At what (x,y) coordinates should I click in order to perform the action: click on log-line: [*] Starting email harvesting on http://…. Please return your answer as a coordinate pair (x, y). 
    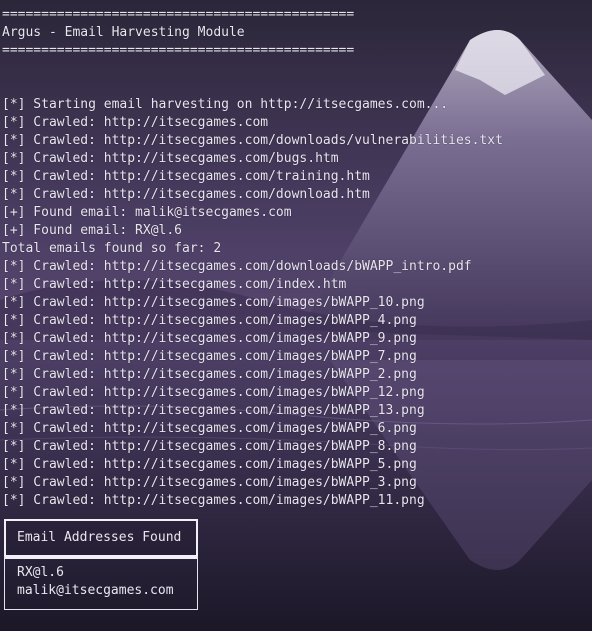
    Looking at the image, I should click on (225, 104).